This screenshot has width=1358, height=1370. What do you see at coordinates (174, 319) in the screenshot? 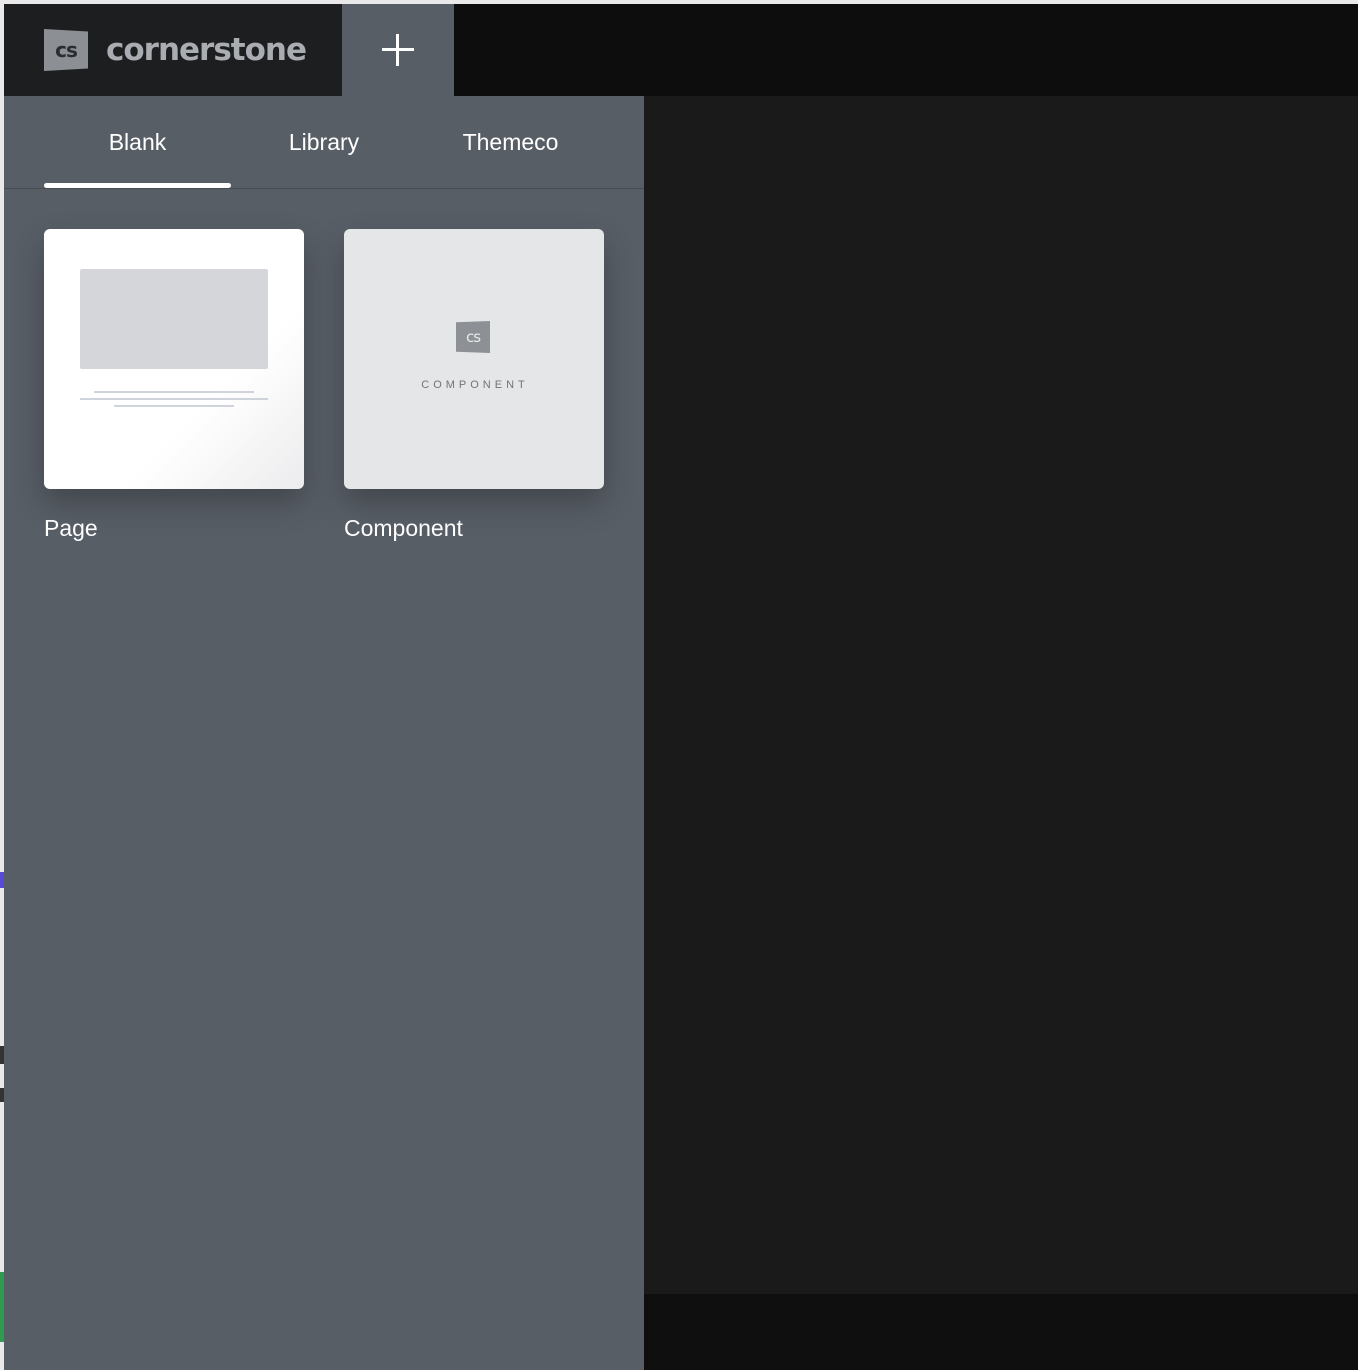
I see `page-image-placeholder` at bounding box center [174, 319].